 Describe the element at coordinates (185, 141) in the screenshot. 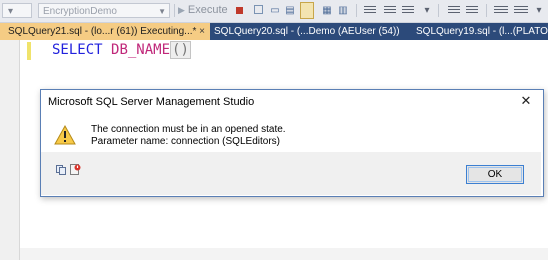

I see `error-parameter: Parameter name: connection (SQLEditors)` at that location.